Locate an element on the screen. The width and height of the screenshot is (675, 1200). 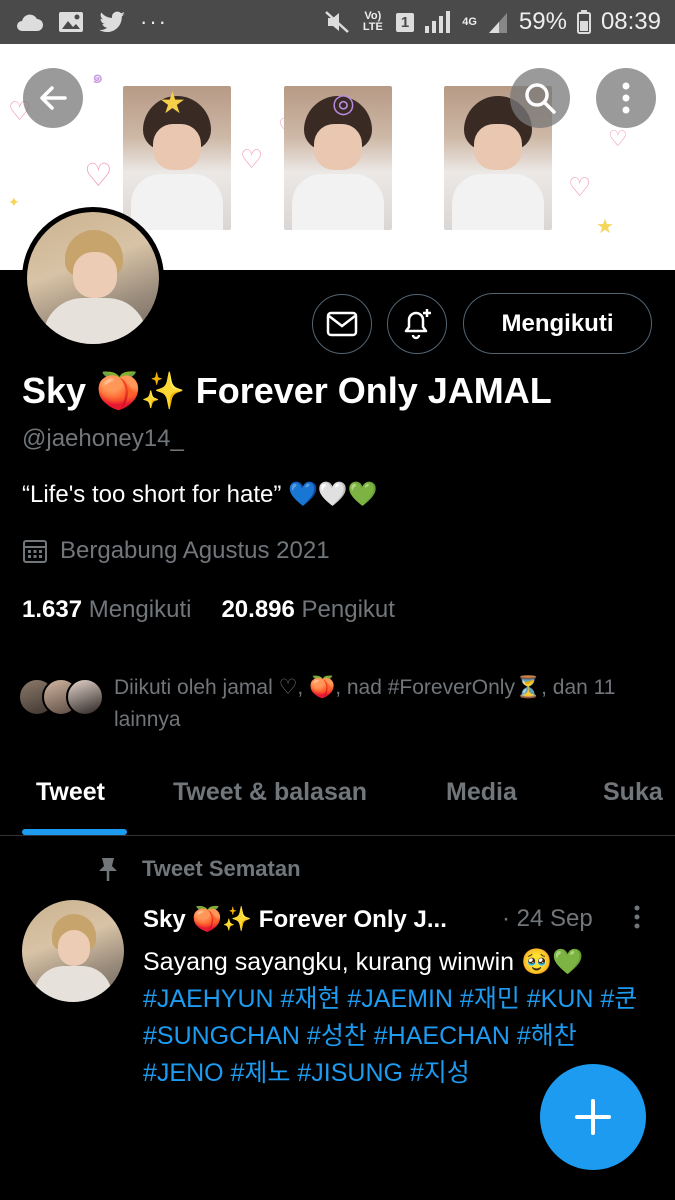
pinned-label: Tweet Sematan is located at coordinates (198, 869).